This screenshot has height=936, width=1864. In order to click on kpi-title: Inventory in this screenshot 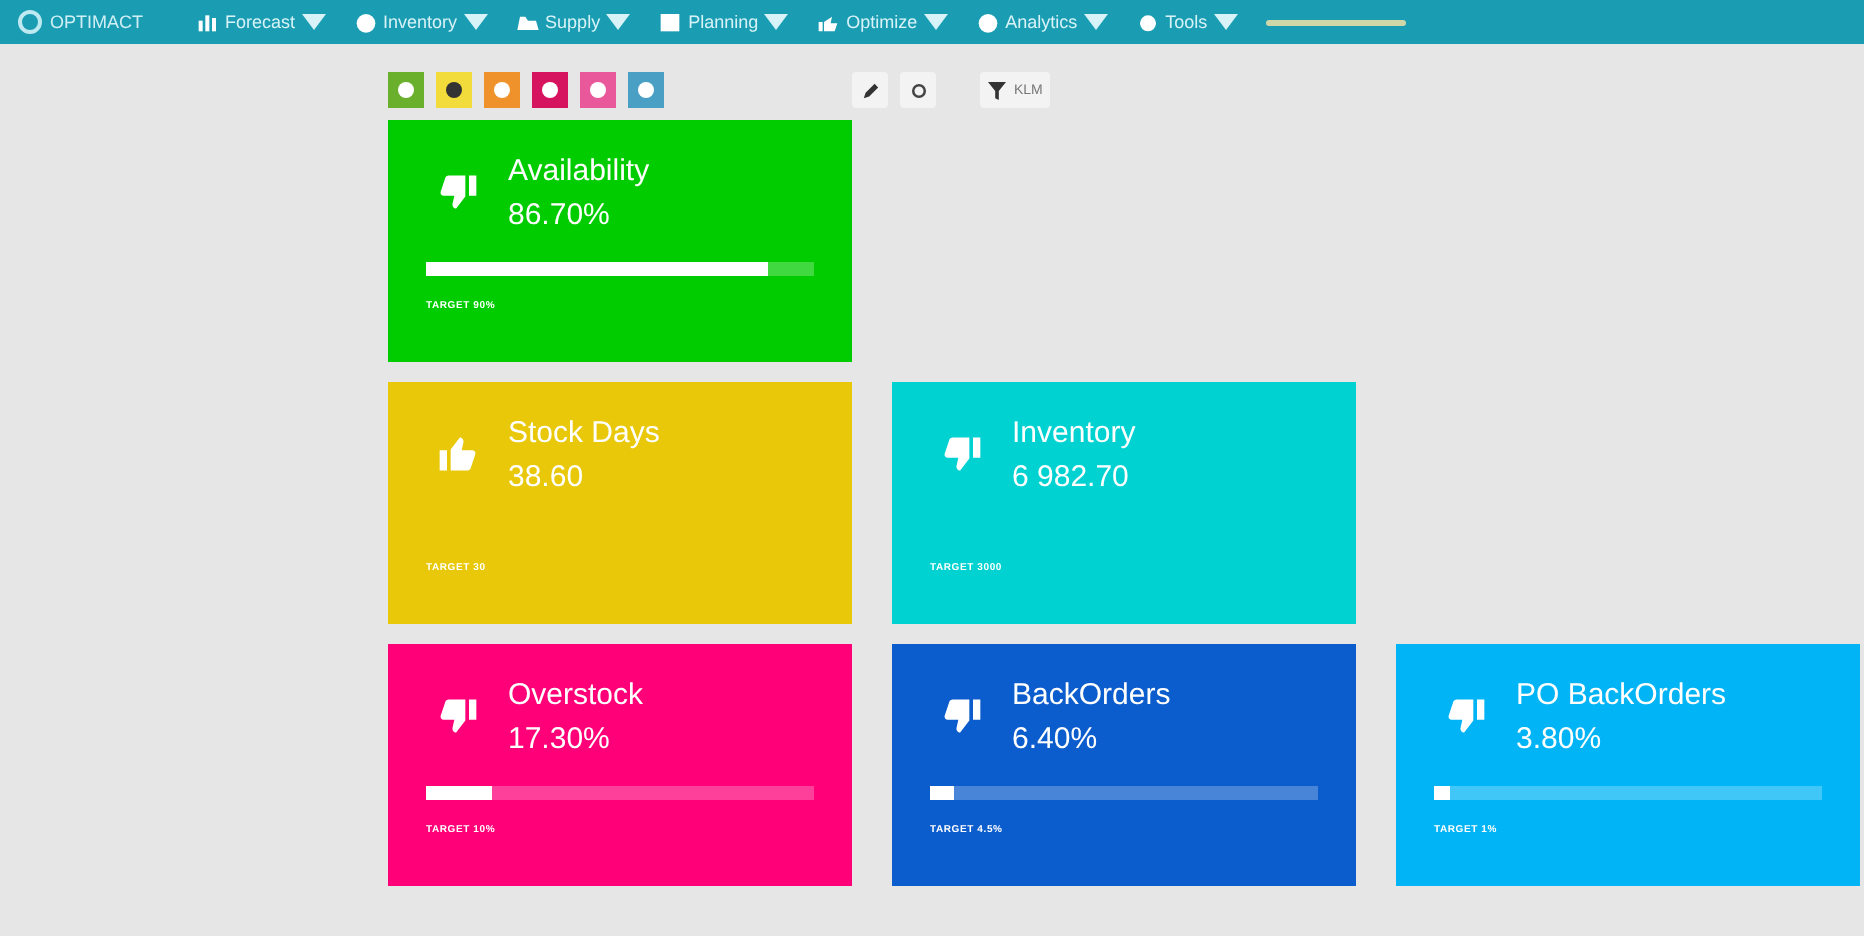, I will do `click(1074, 434)`.